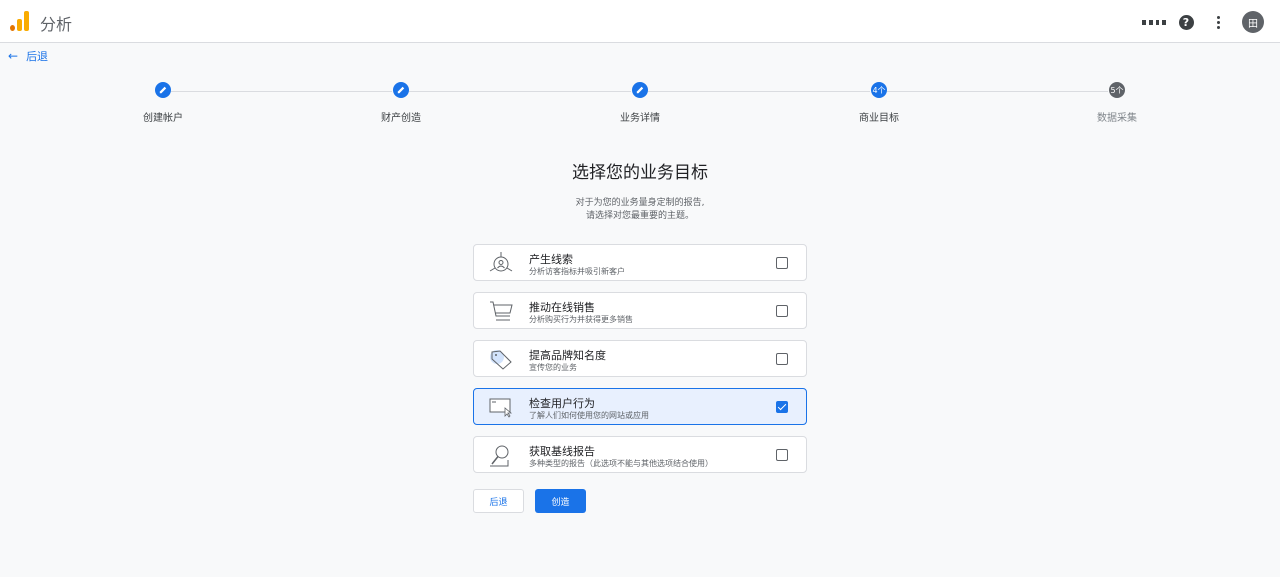 This screenshot has width=1280, height=577. I want to click on option-brand-awareness: 提高品牌知名度 宣传您的业务, so click(640, 358).